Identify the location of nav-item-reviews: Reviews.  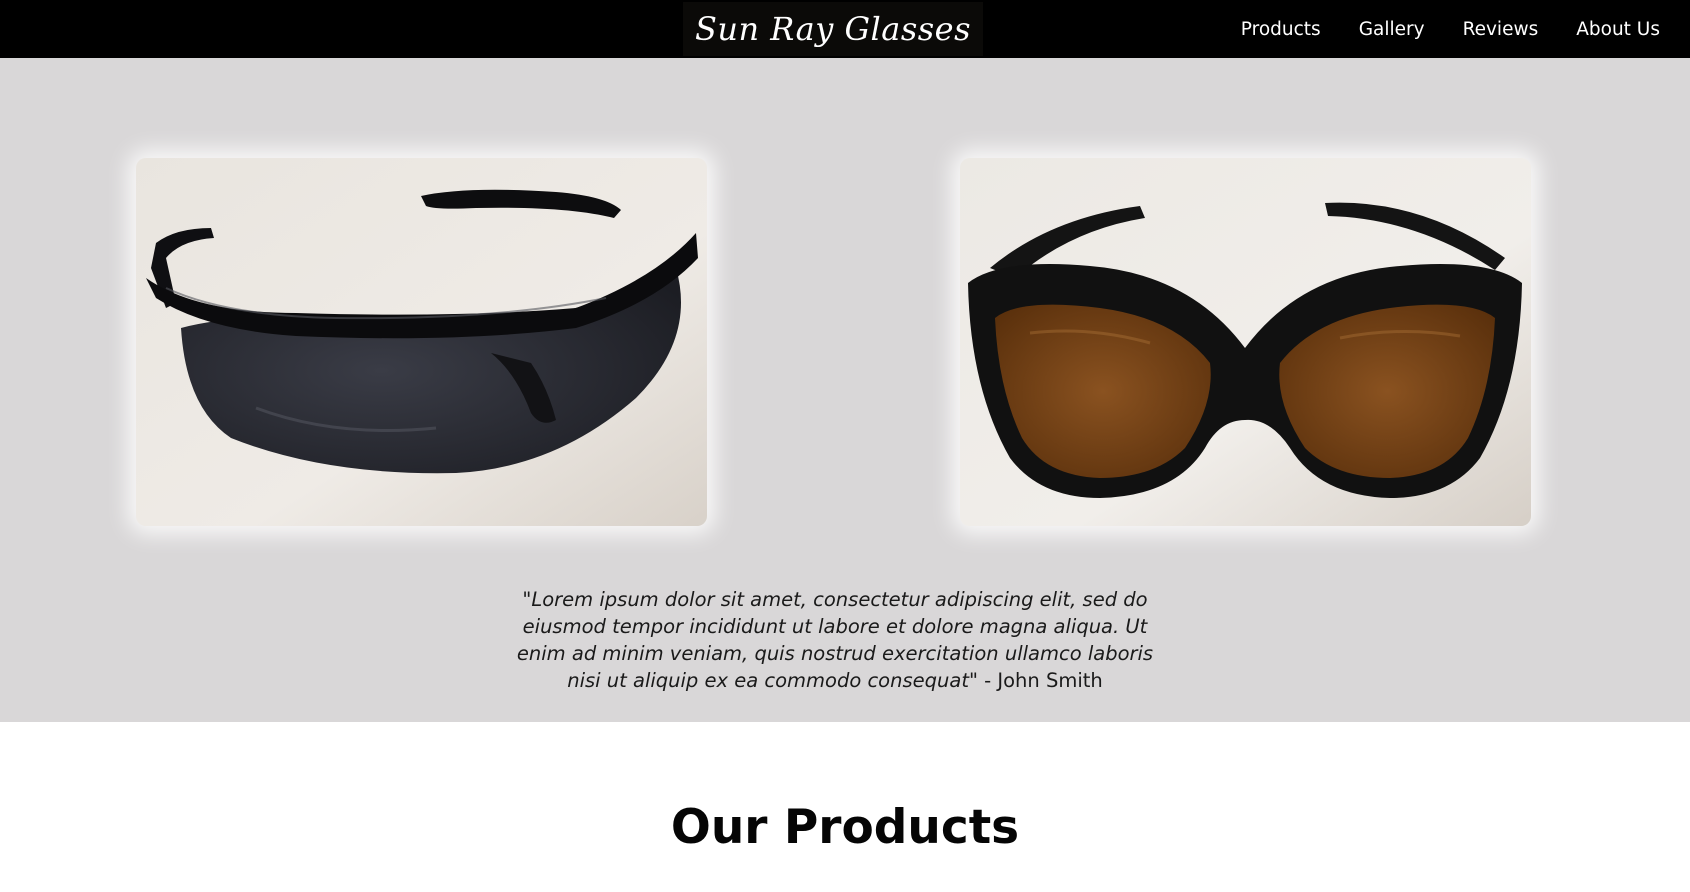
(1501, 29).